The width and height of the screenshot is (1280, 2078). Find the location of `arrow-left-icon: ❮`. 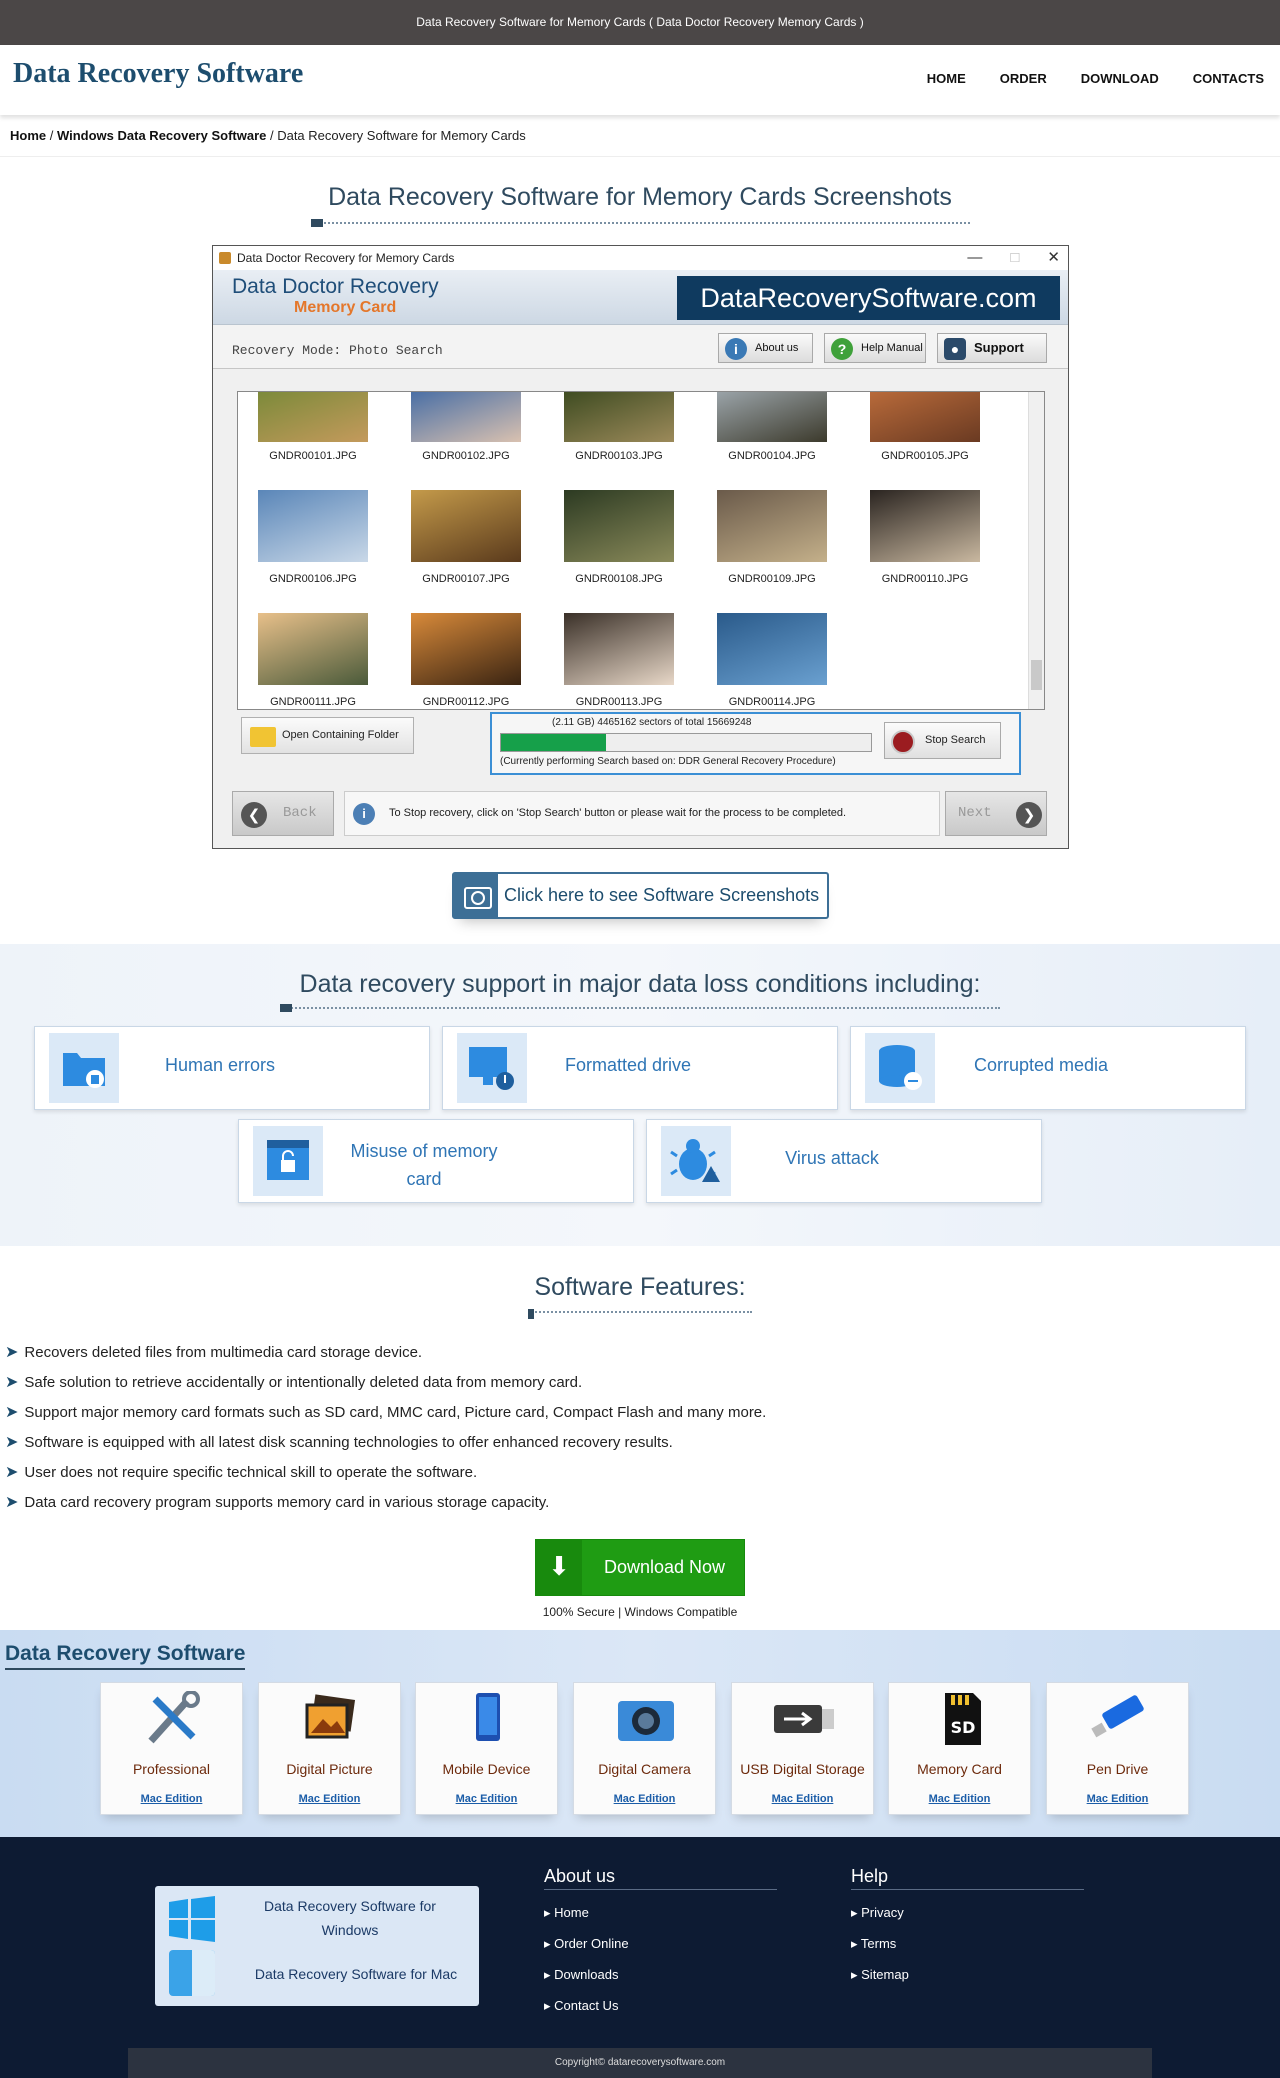

arrow-left-icon: ❮ is located at coordinates (254, 815).